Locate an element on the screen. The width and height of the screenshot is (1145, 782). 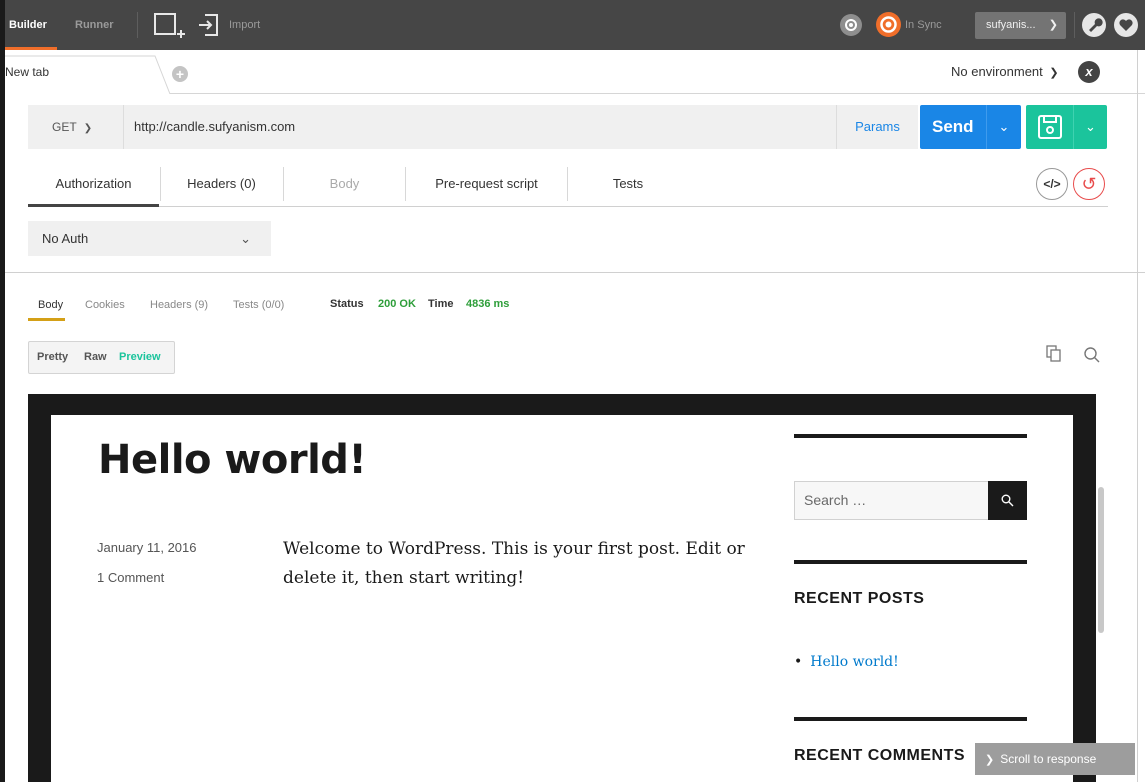
environment-select: No environment ❯ is located at coordinates (1005, 72).